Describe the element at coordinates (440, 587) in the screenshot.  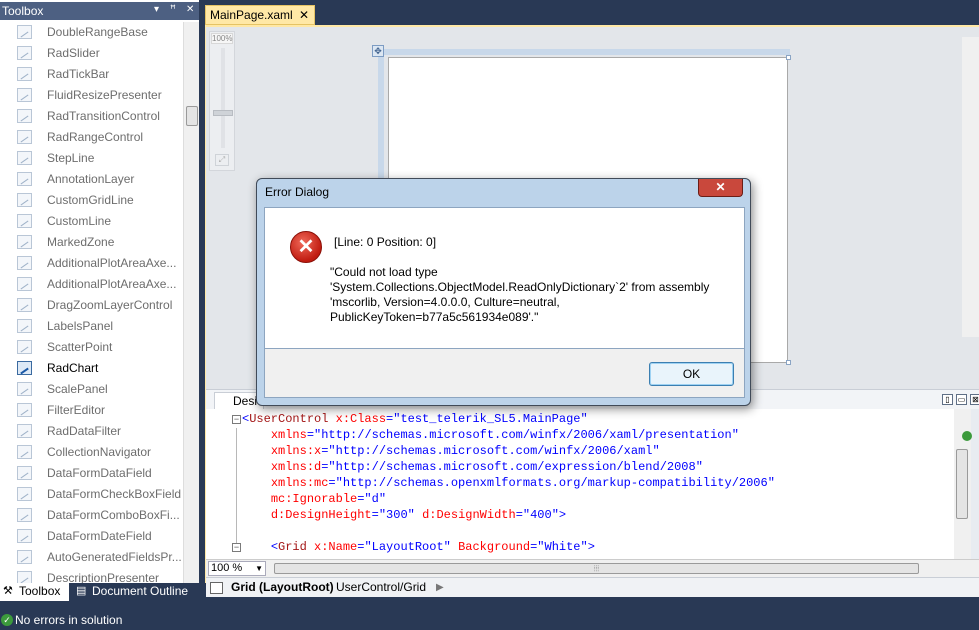
I see `breadcrumb-arrow-icon: ▶` at that location.